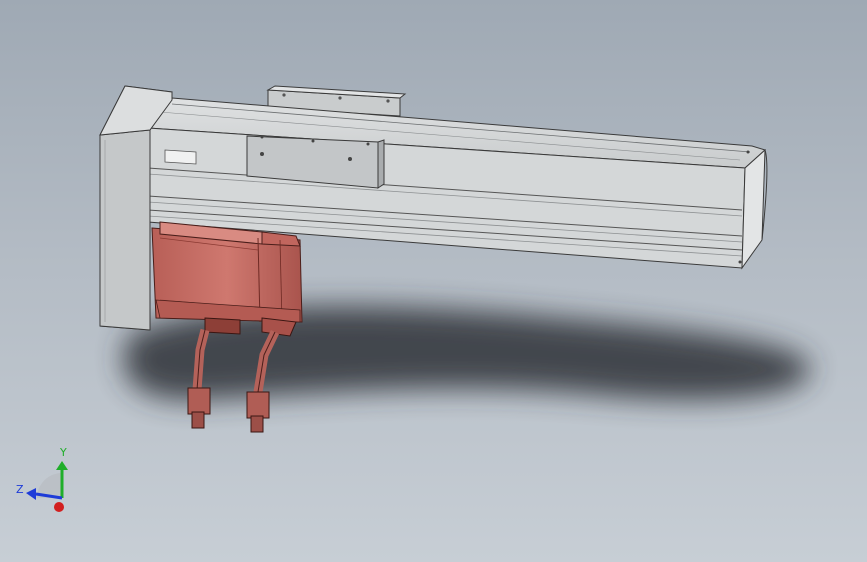 This screenshot has height=562, width=867. Describe the element at coordinates (59, 507) in the screenshot. I see `x-axis-dot` at that location.